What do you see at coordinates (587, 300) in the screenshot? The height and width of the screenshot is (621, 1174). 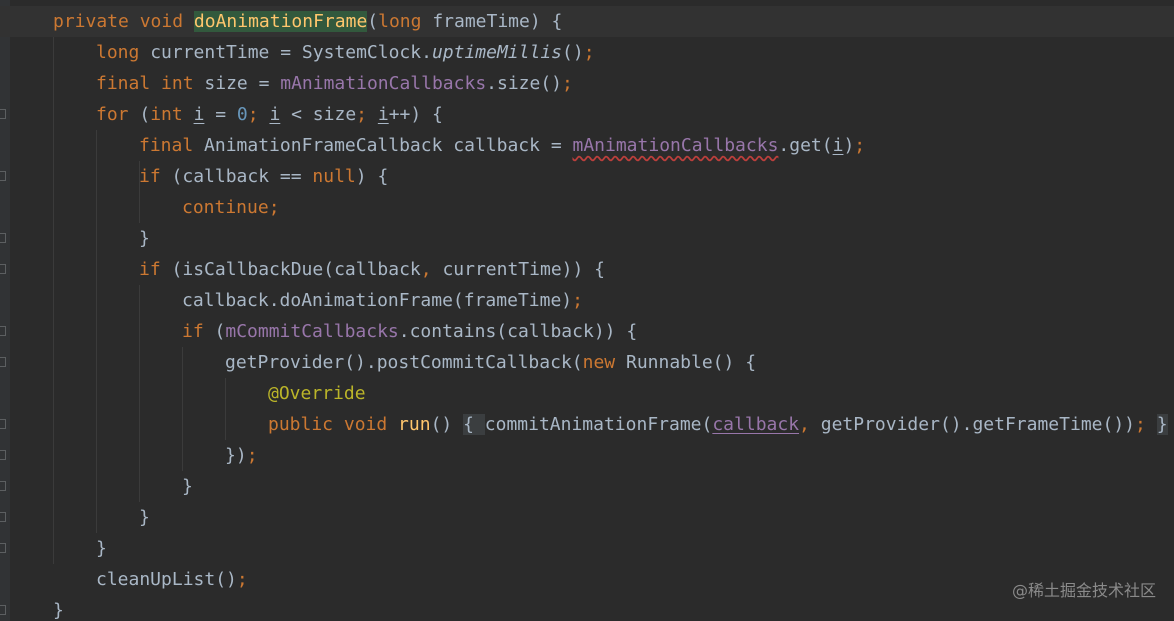 I see `code-line: callback.doAnimationFrame(frameTime);` at bounding box center [587, 300].